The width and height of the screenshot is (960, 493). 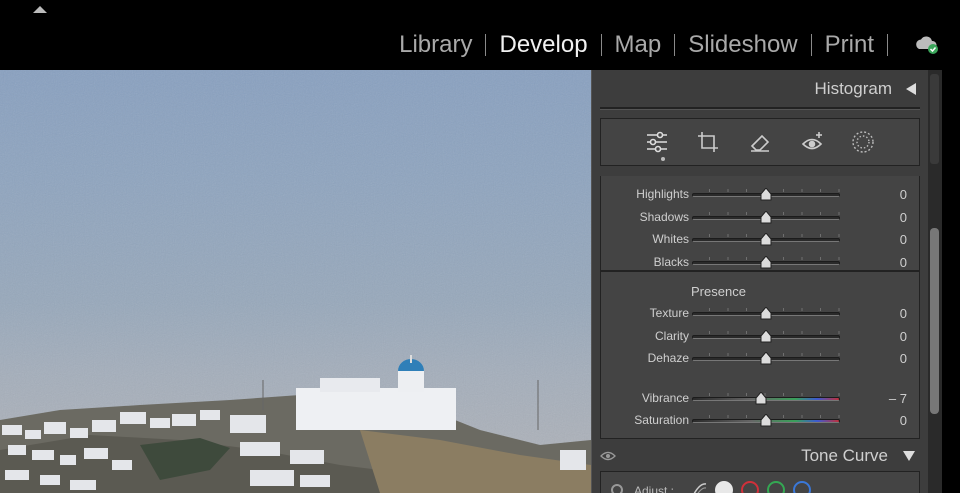 What do you see at coordinates (657, 142) in the screenshot?
I see `edit-sliders-icon` at bounding box center [657, 142].